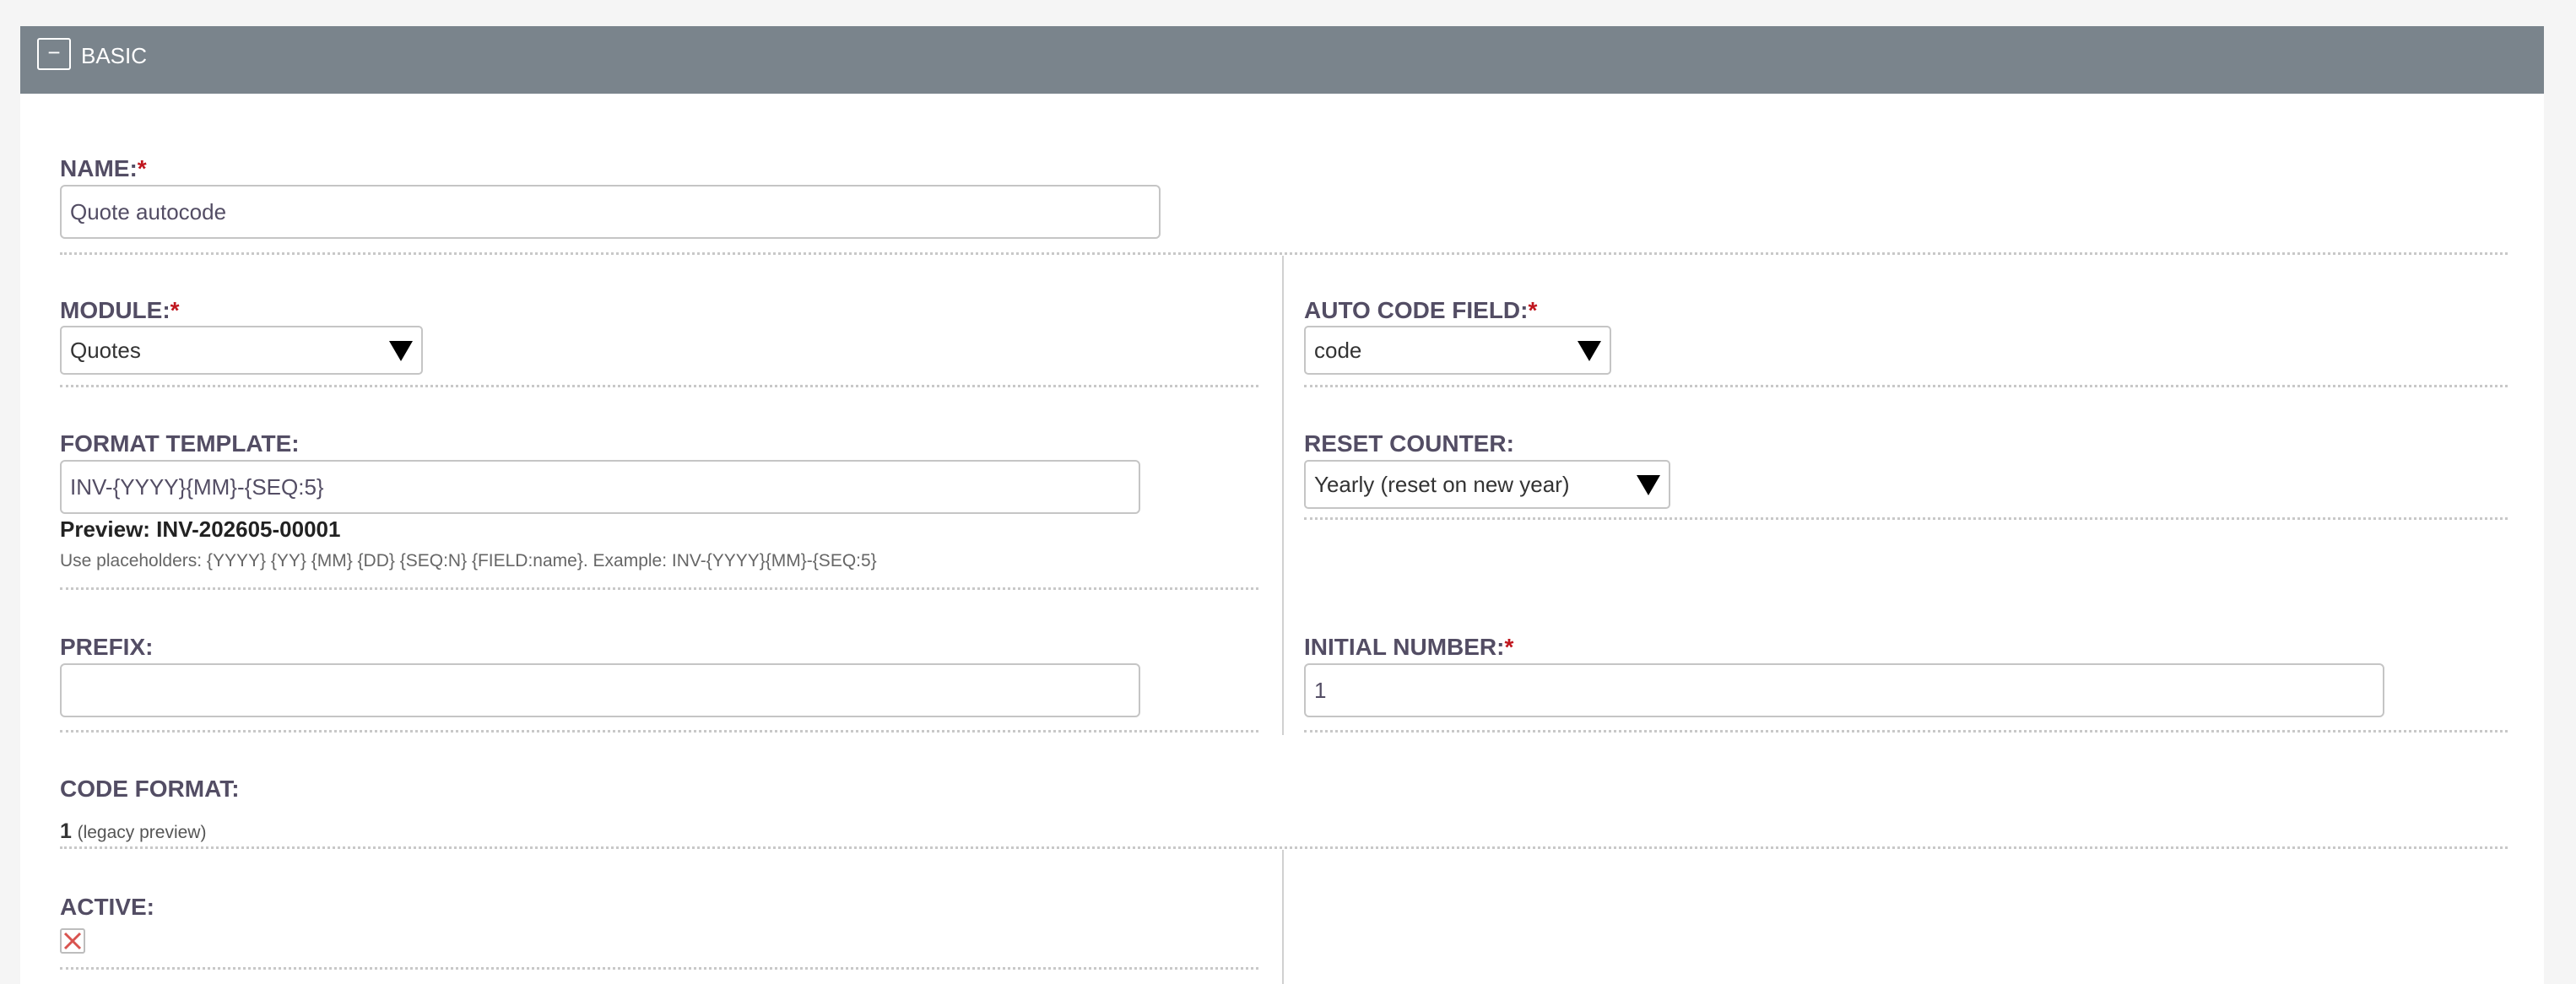  I want to click on active-label: ACTIVE:, so click(107, 907).